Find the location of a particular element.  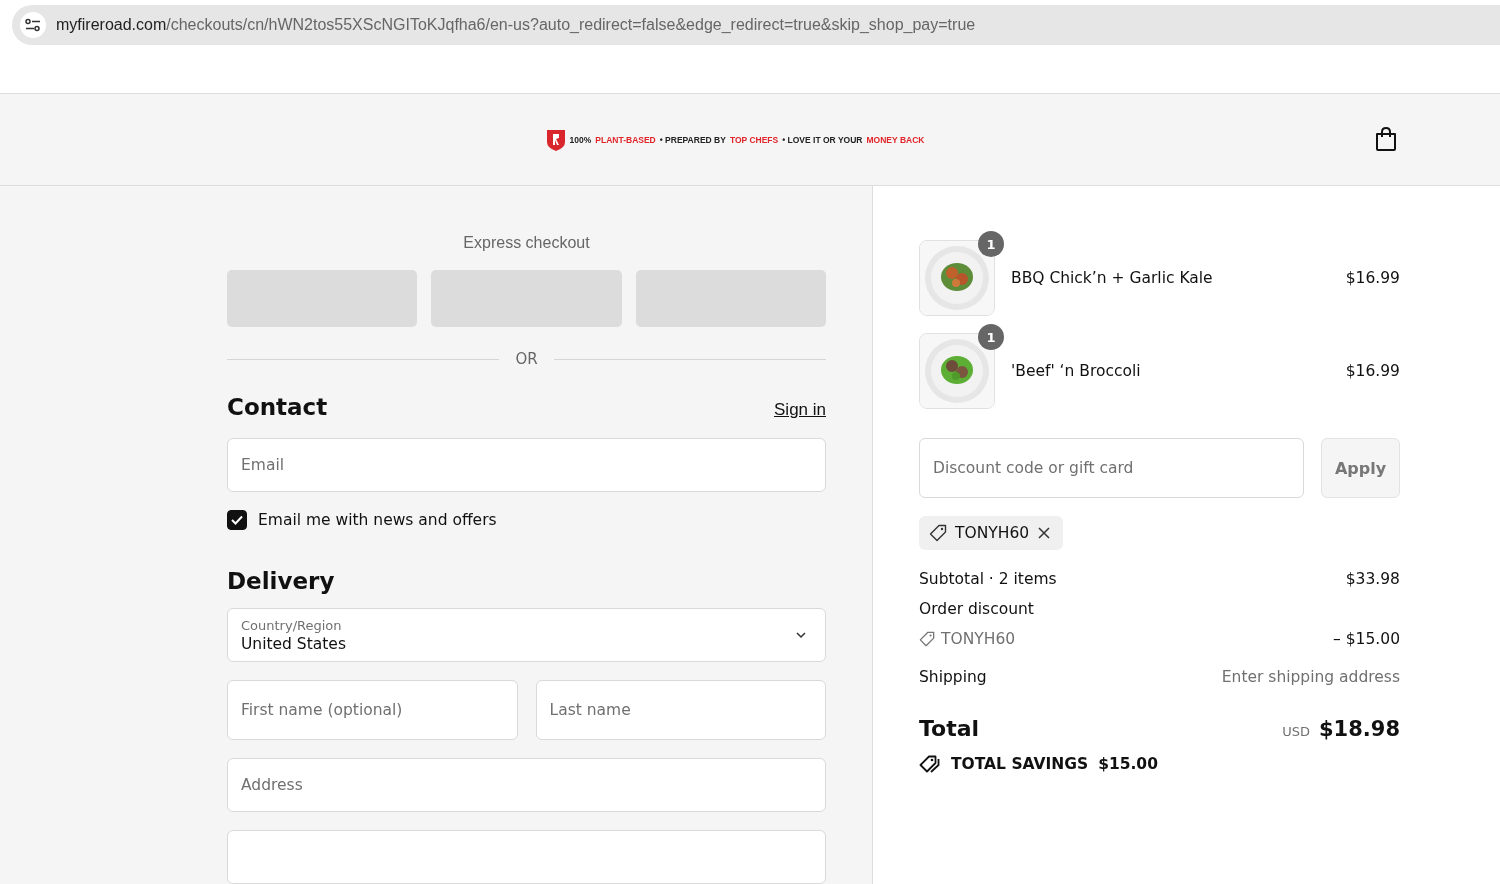

address-bar: myfireroad.com/checkouts/cn/hWN2tos55XScNGIToKJqfha6/en-us?auto_redirect=false&edge_redirect=true&skip_shop_pay=true is located at coordinates (756, 25).